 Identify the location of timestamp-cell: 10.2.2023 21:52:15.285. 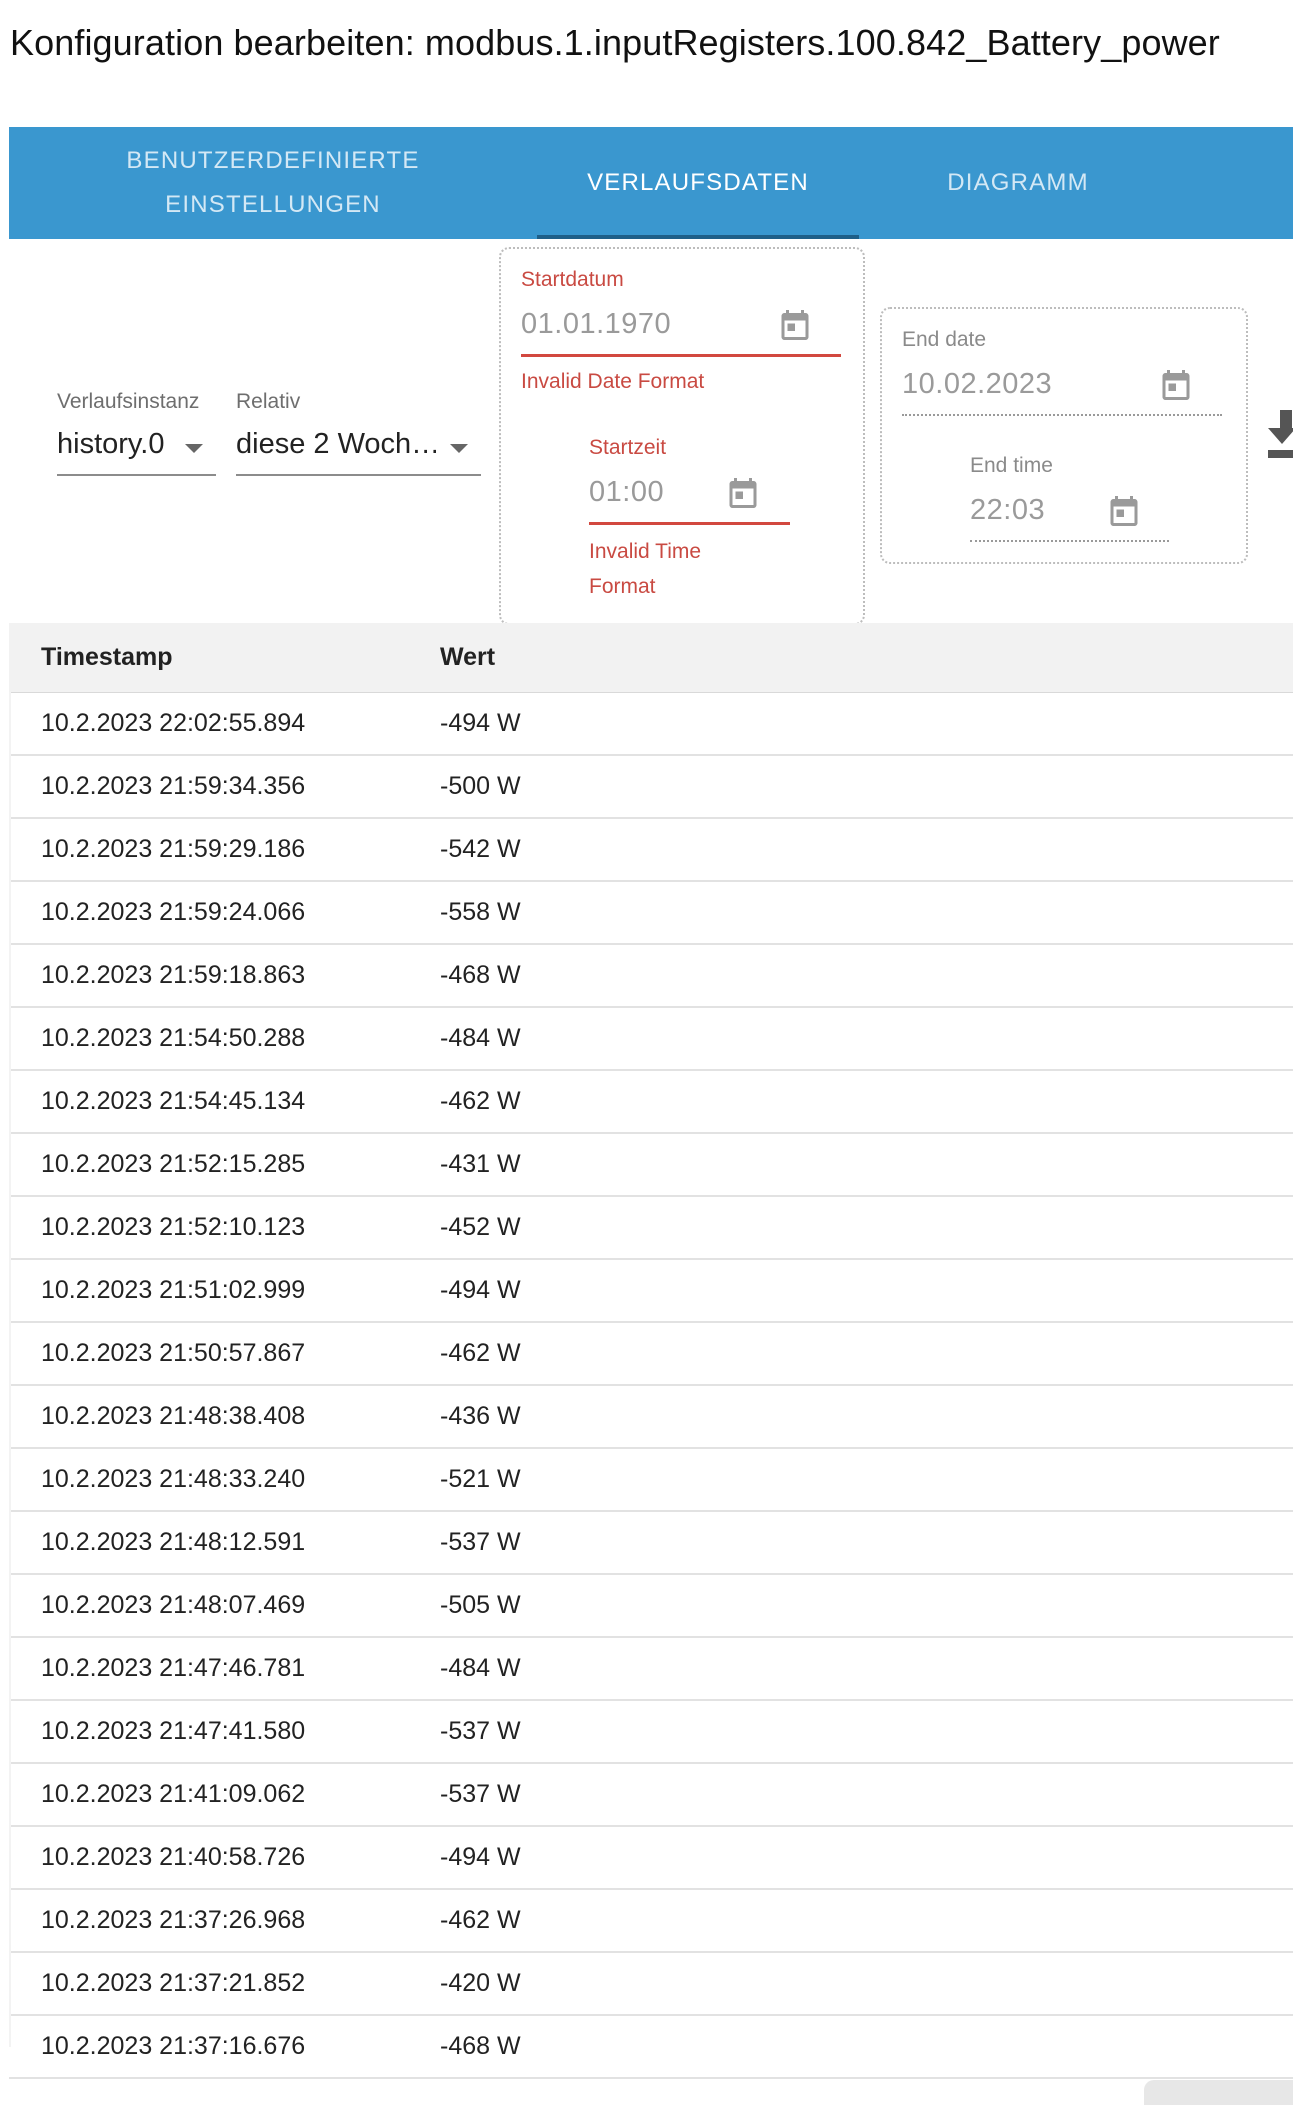
(173, 1164).